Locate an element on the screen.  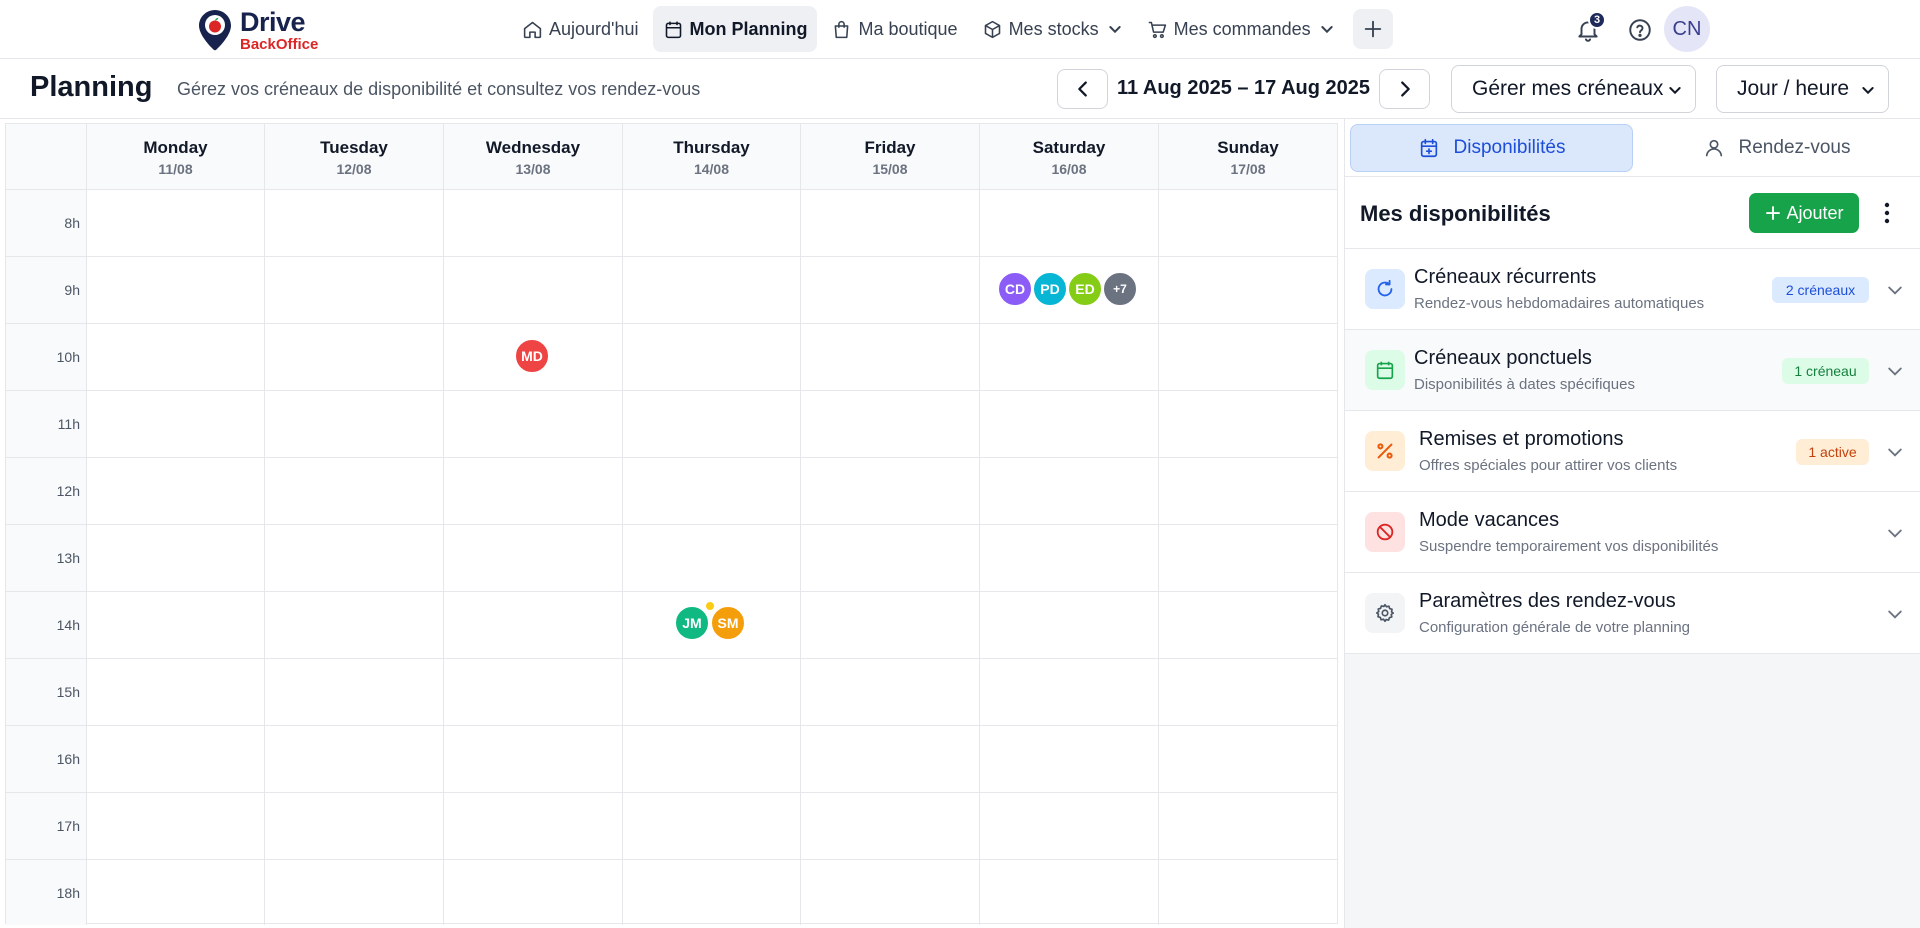
tab-appointments: Rendez-vous is located at coordinates (1776, 148).